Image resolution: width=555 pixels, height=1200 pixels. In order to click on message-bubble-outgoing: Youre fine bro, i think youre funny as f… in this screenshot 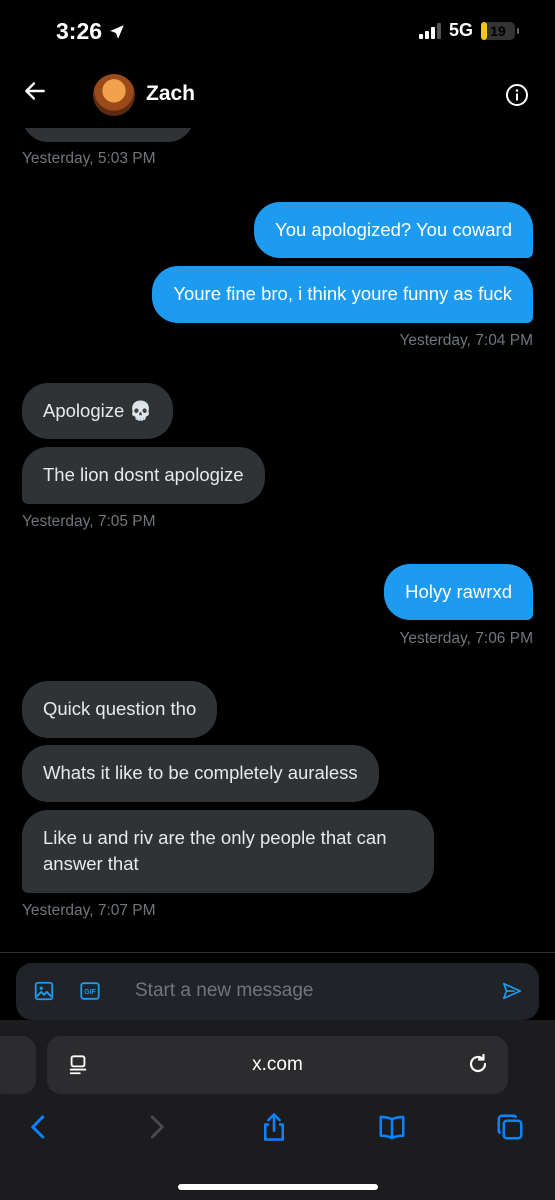, I will do `click(342, 294)`.